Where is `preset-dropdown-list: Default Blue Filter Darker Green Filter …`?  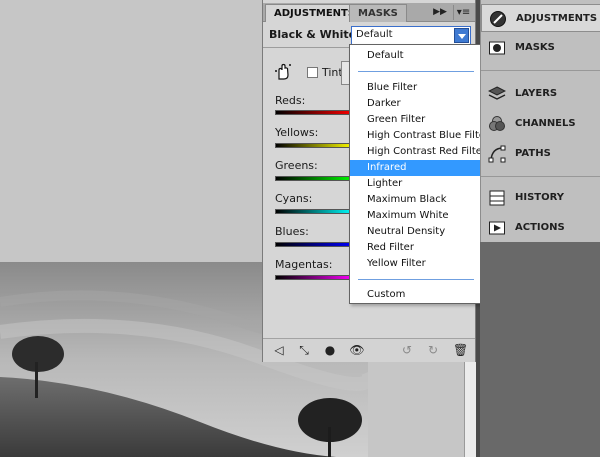
preset-dropdown-list: Default Blue Filter Darker Green Filter … is located at coordinates (419, 174).